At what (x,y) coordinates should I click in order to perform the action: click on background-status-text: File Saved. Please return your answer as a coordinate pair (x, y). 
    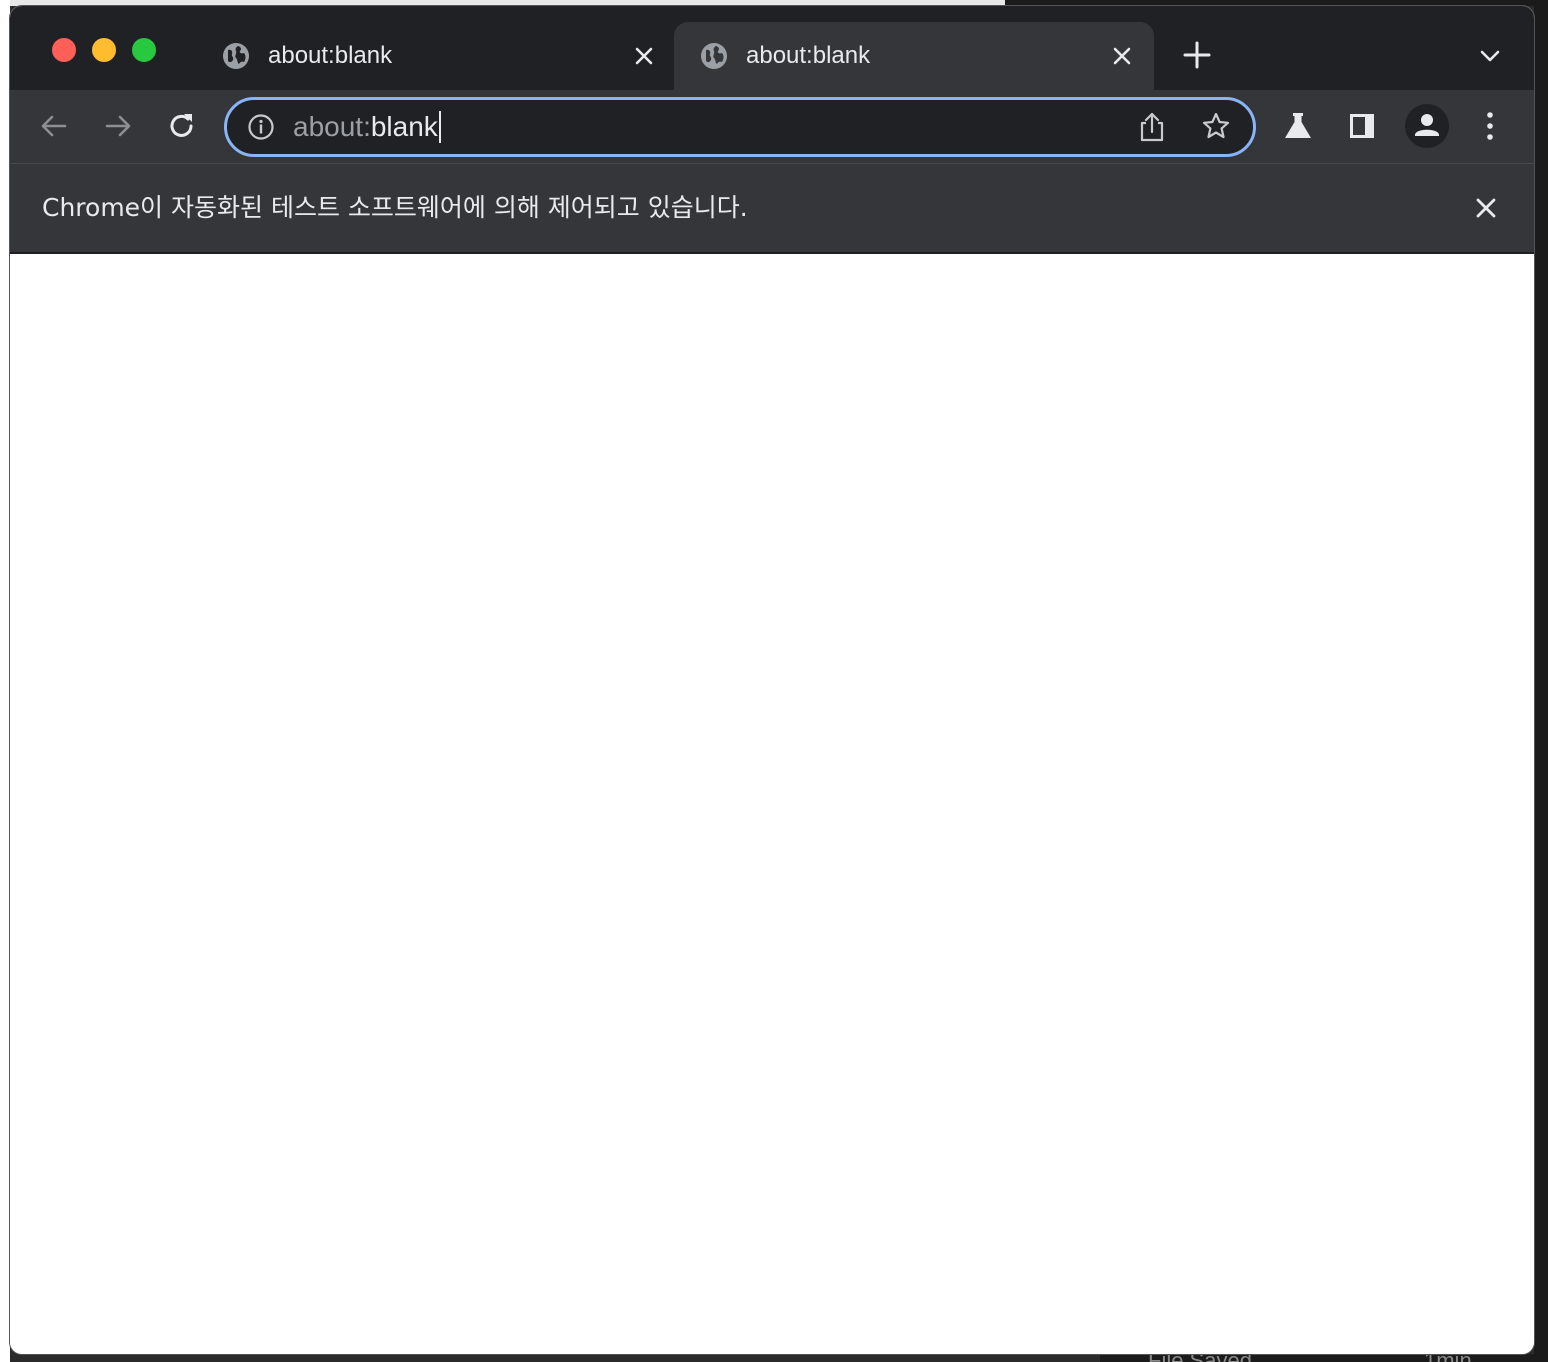
    Looking at the image, I should click on (1200, 1358).